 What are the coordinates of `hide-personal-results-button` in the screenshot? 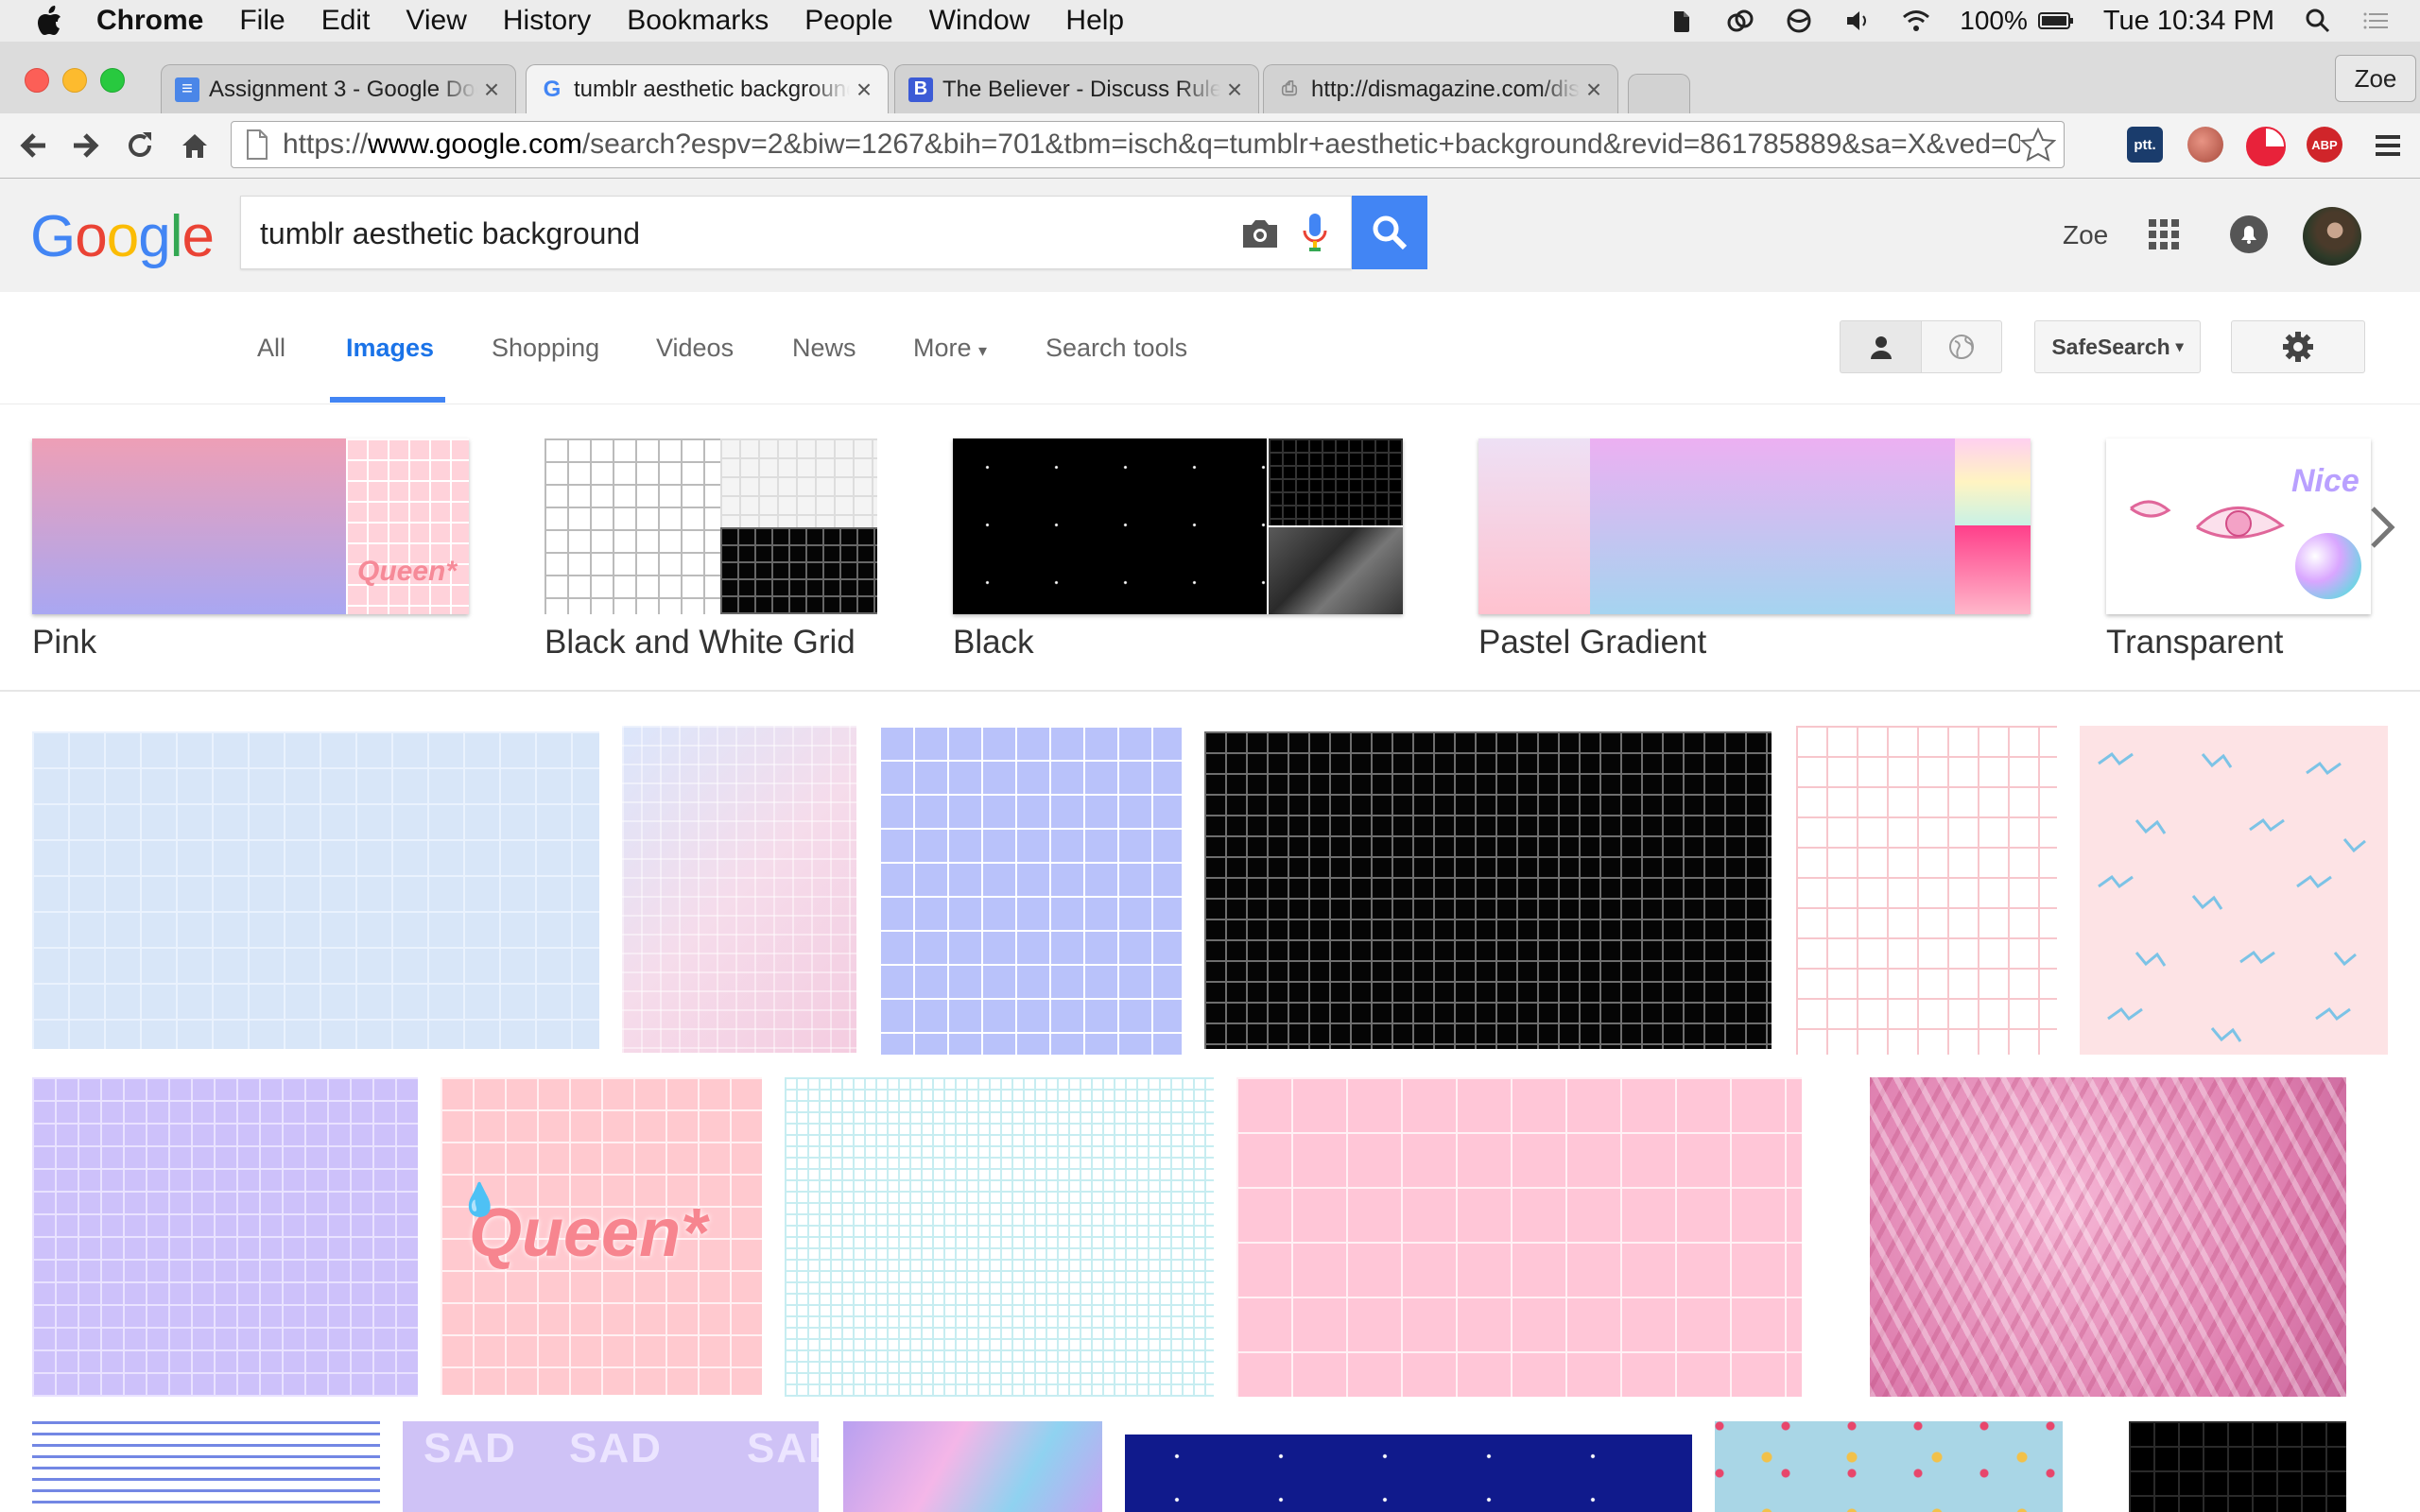 It's located at (1961, 346).